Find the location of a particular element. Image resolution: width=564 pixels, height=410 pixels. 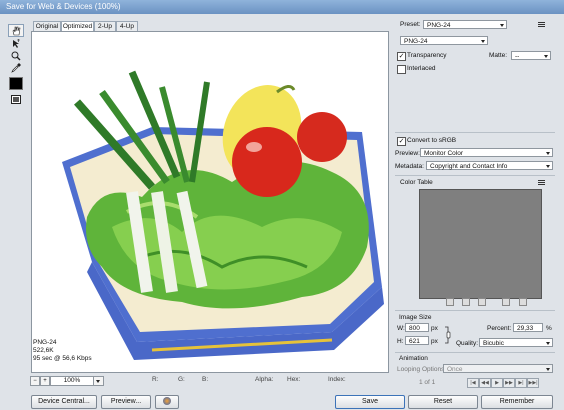

percent-unit: % is located at coordinates (549, 328).